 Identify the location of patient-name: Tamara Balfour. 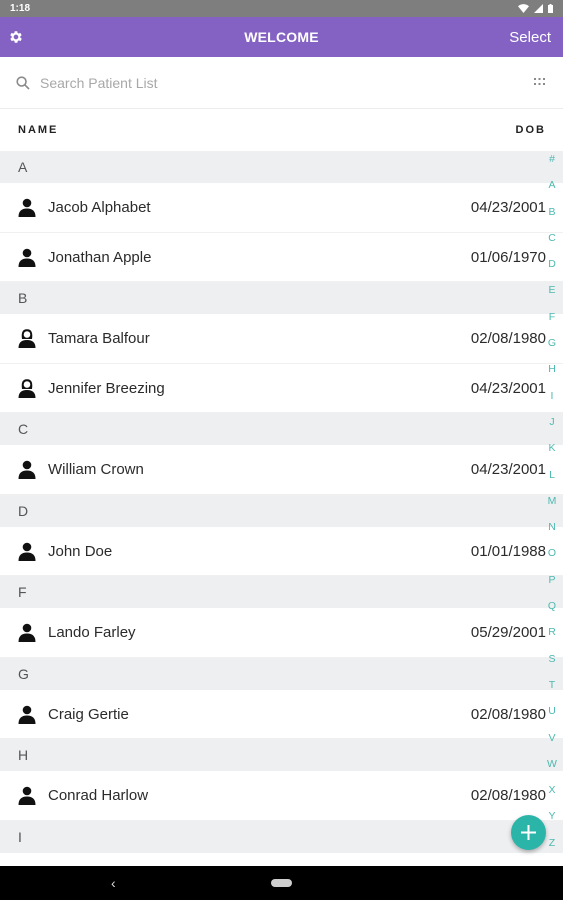
(99, 338).